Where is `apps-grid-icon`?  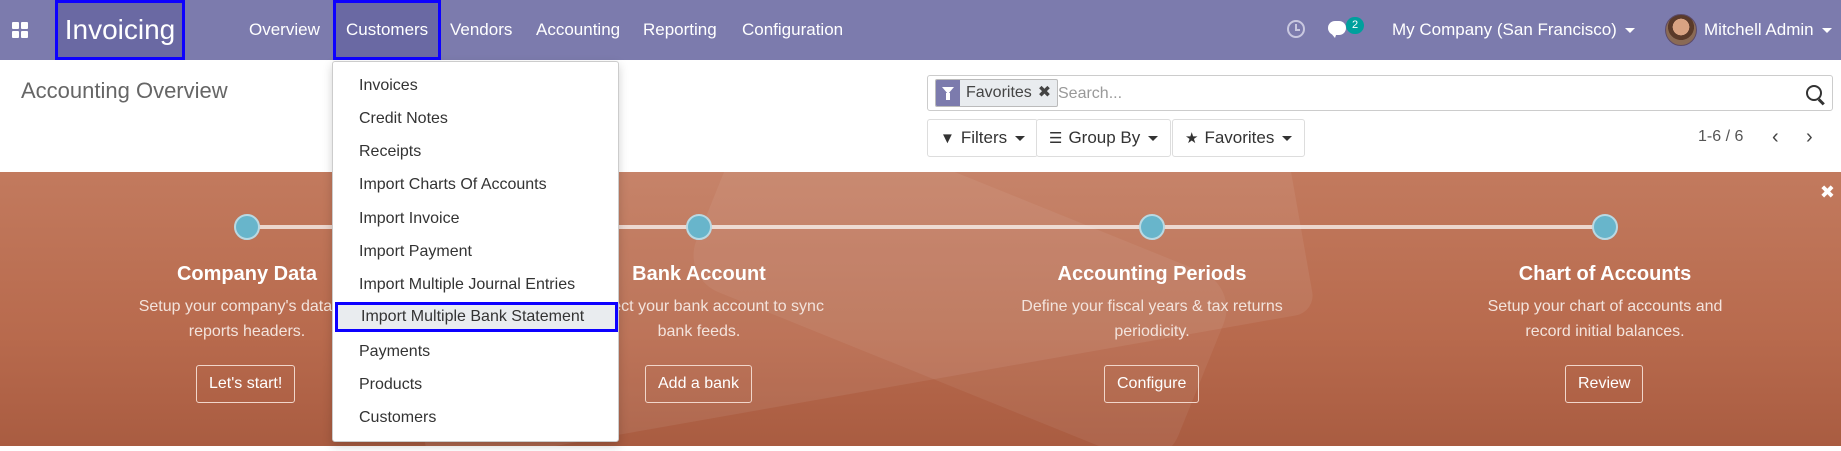 apps-grid-icon is located at coordinates (20, 30).